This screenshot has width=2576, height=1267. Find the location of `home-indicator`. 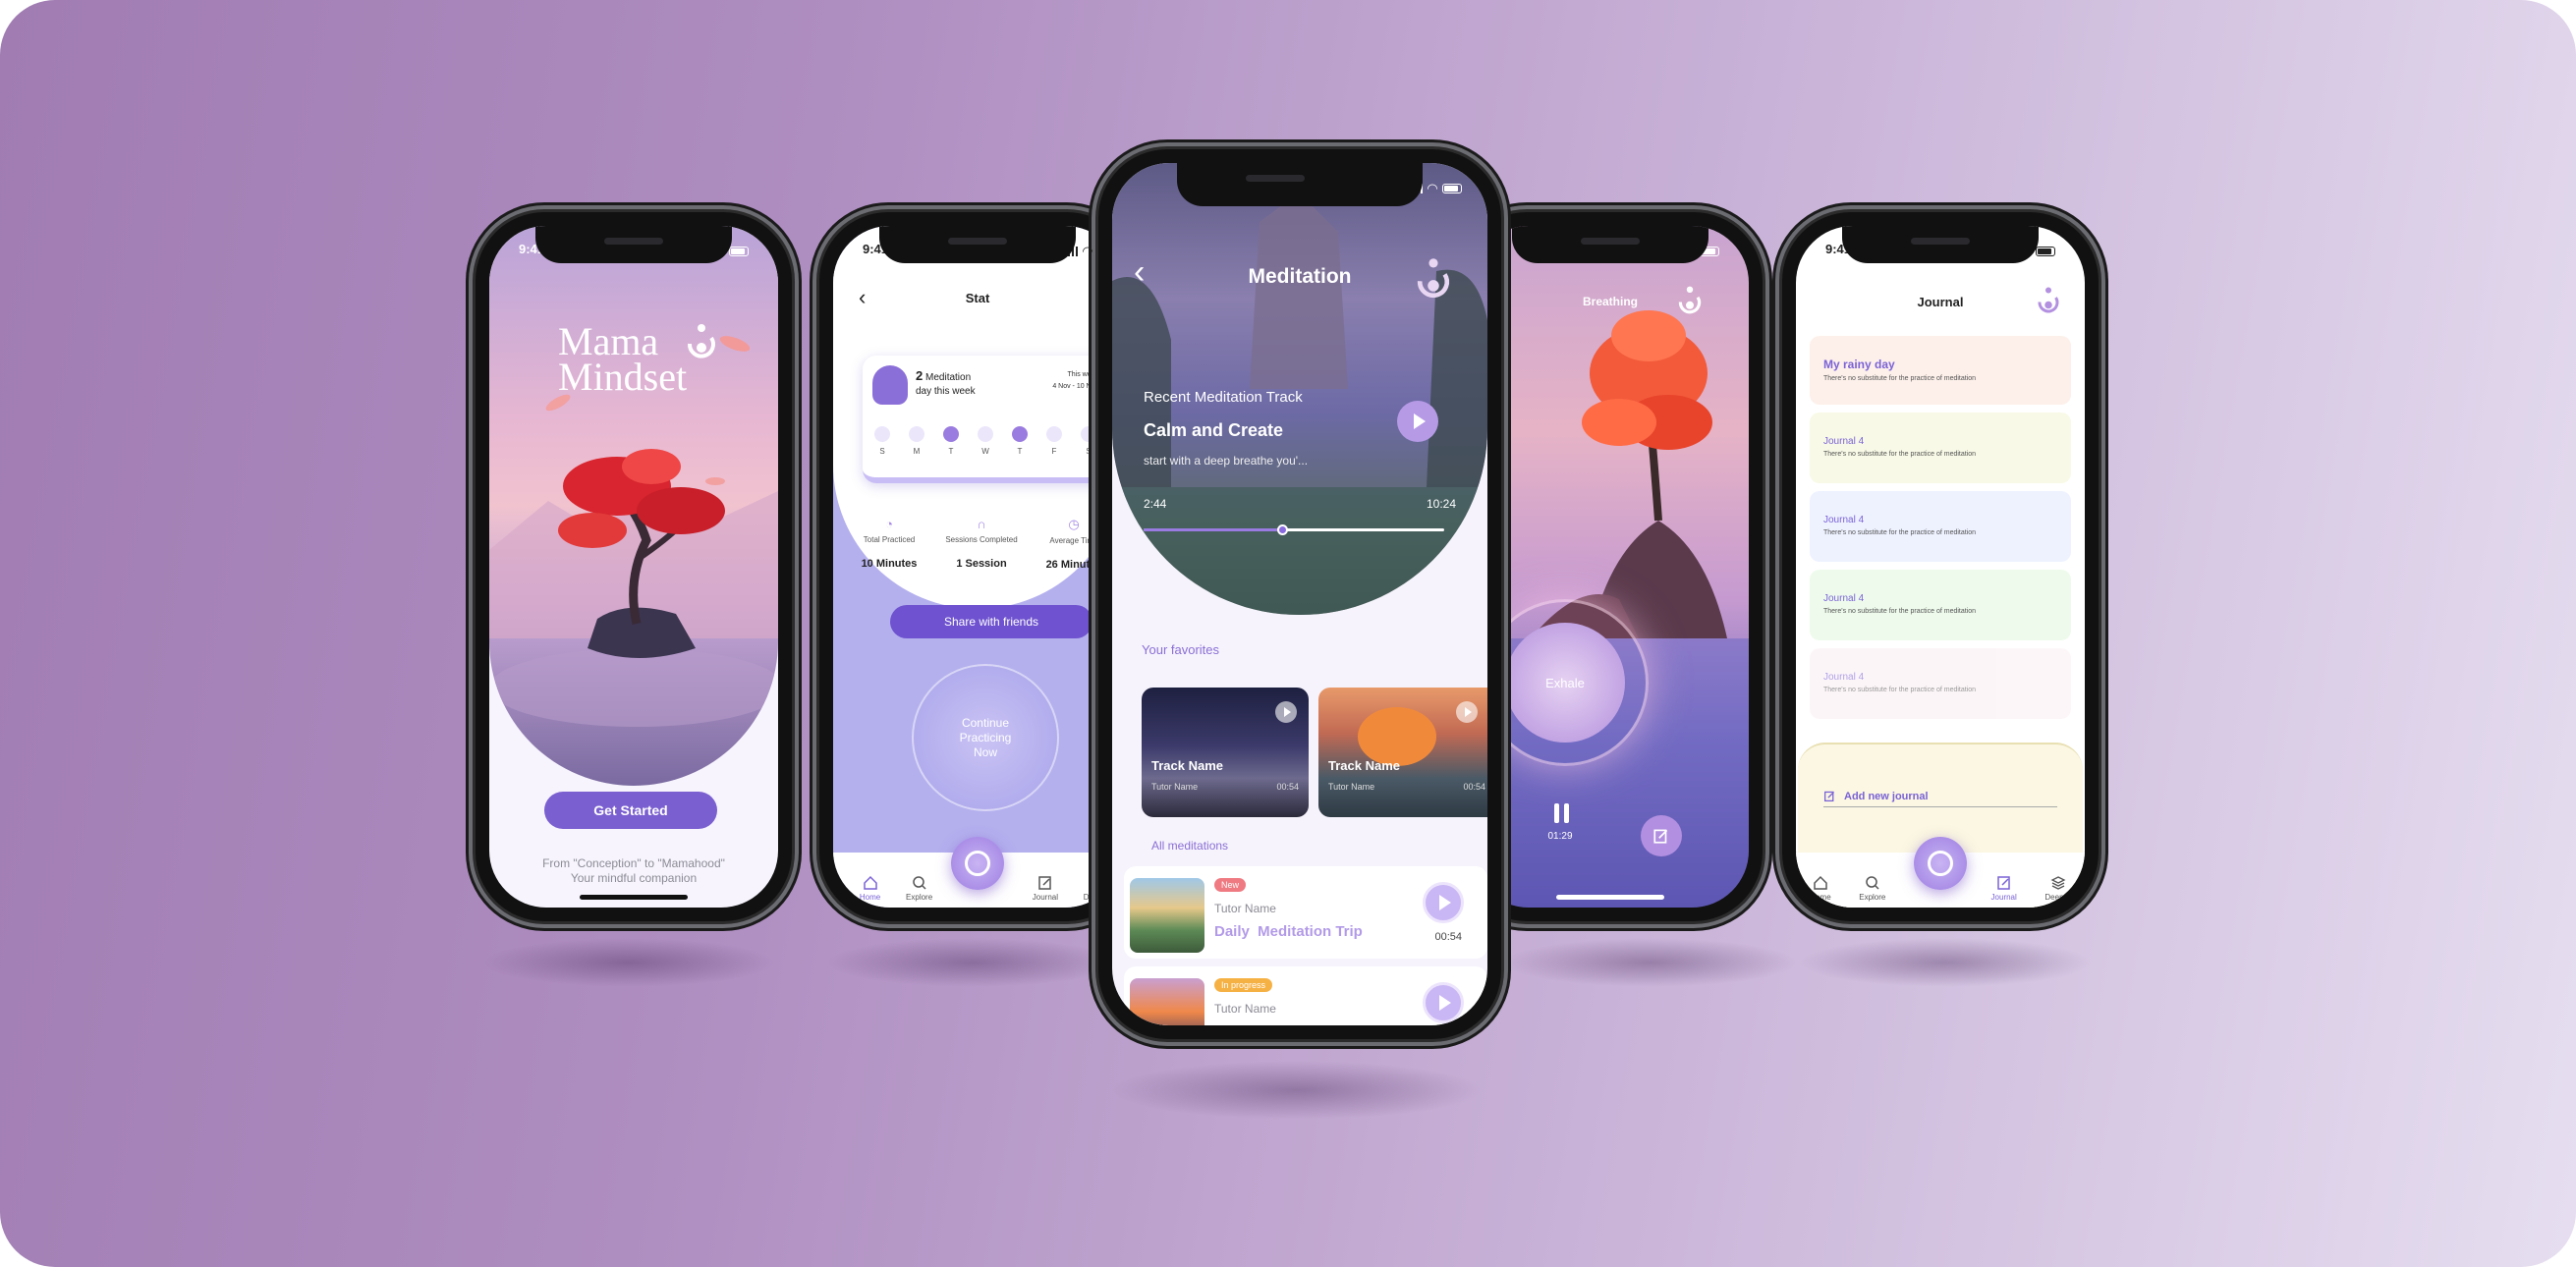

home-indicator is located at coordinates (634, 897).